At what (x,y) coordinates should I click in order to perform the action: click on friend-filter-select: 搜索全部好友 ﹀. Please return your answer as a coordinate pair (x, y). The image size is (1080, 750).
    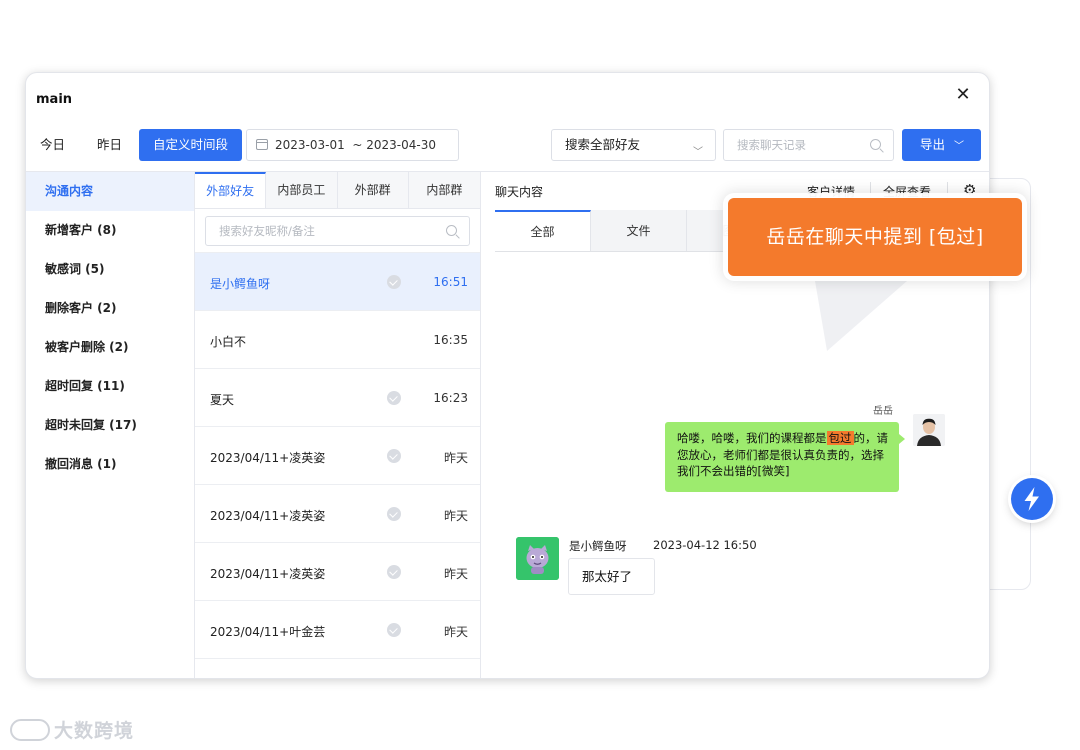
    Looking at the image, I should click on (633, 145).